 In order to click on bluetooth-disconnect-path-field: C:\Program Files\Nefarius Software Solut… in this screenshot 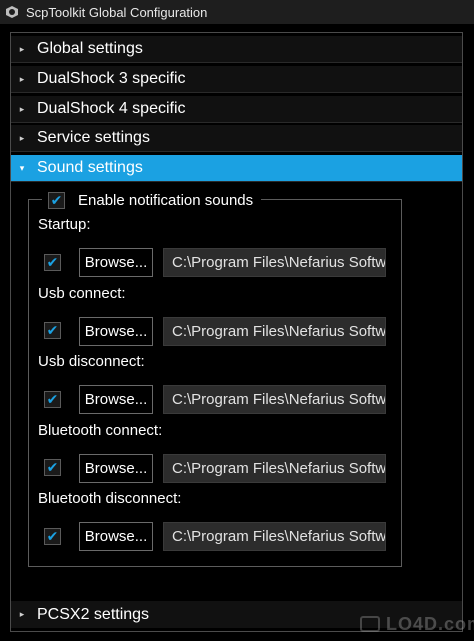, I will do `click(274, 536)`.